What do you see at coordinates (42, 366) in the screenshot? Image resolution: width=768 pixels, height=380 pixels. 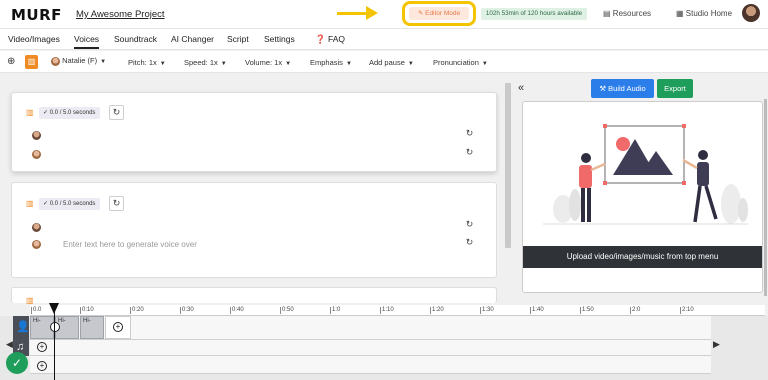 I see `add-track-icon: +` at bounding box center [42, 366].